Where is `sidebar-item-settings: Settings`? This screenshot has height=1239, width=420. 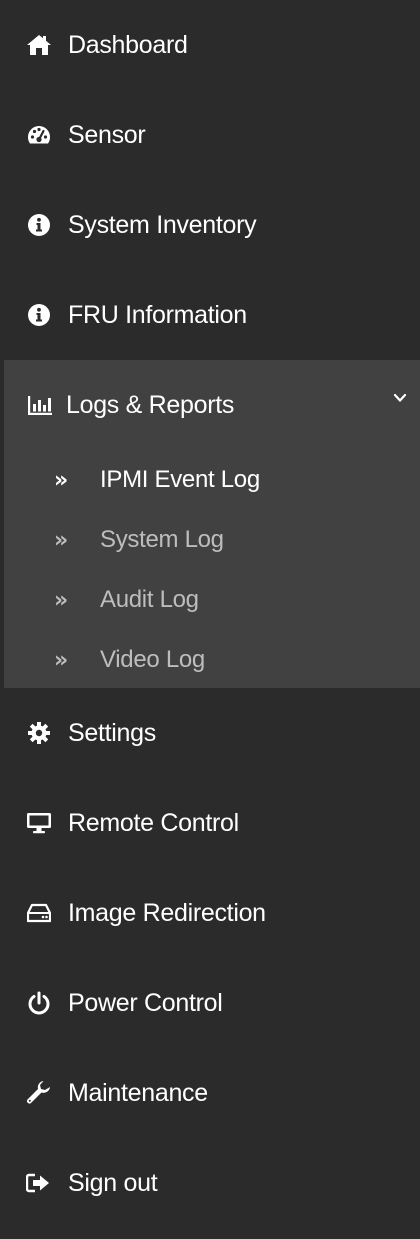 sidebar-item-settings: Settings is located at coordinates (210, 733).